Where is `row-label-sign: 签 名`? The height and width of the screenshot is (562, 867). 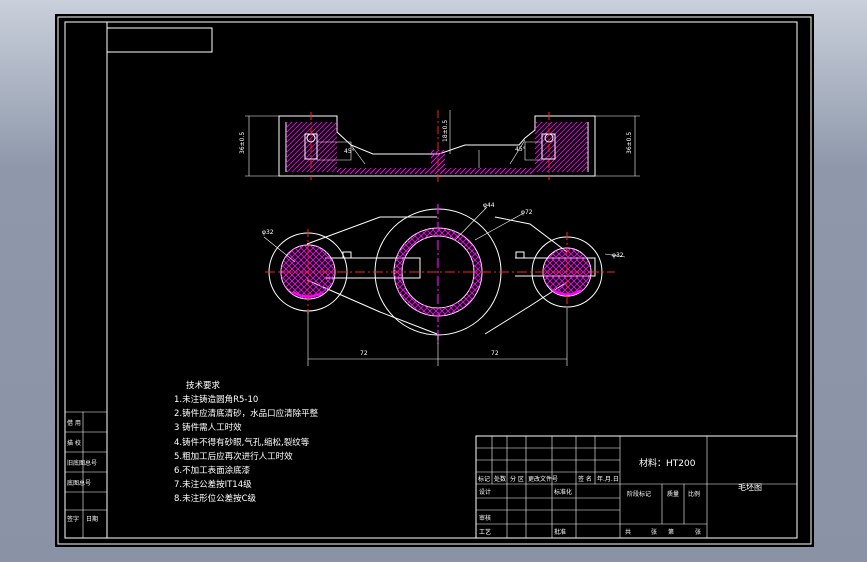
row-label-sign: 签 名 is located at coordinates (585, 479).